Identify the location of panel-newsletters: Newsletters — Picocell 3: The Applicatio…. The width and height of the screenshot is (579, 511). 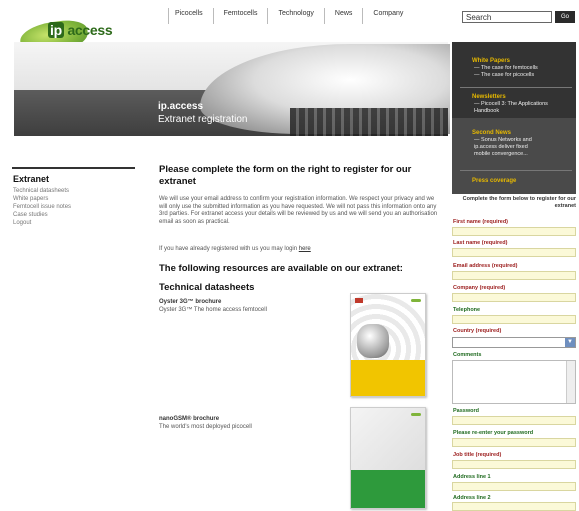
(514, 104).